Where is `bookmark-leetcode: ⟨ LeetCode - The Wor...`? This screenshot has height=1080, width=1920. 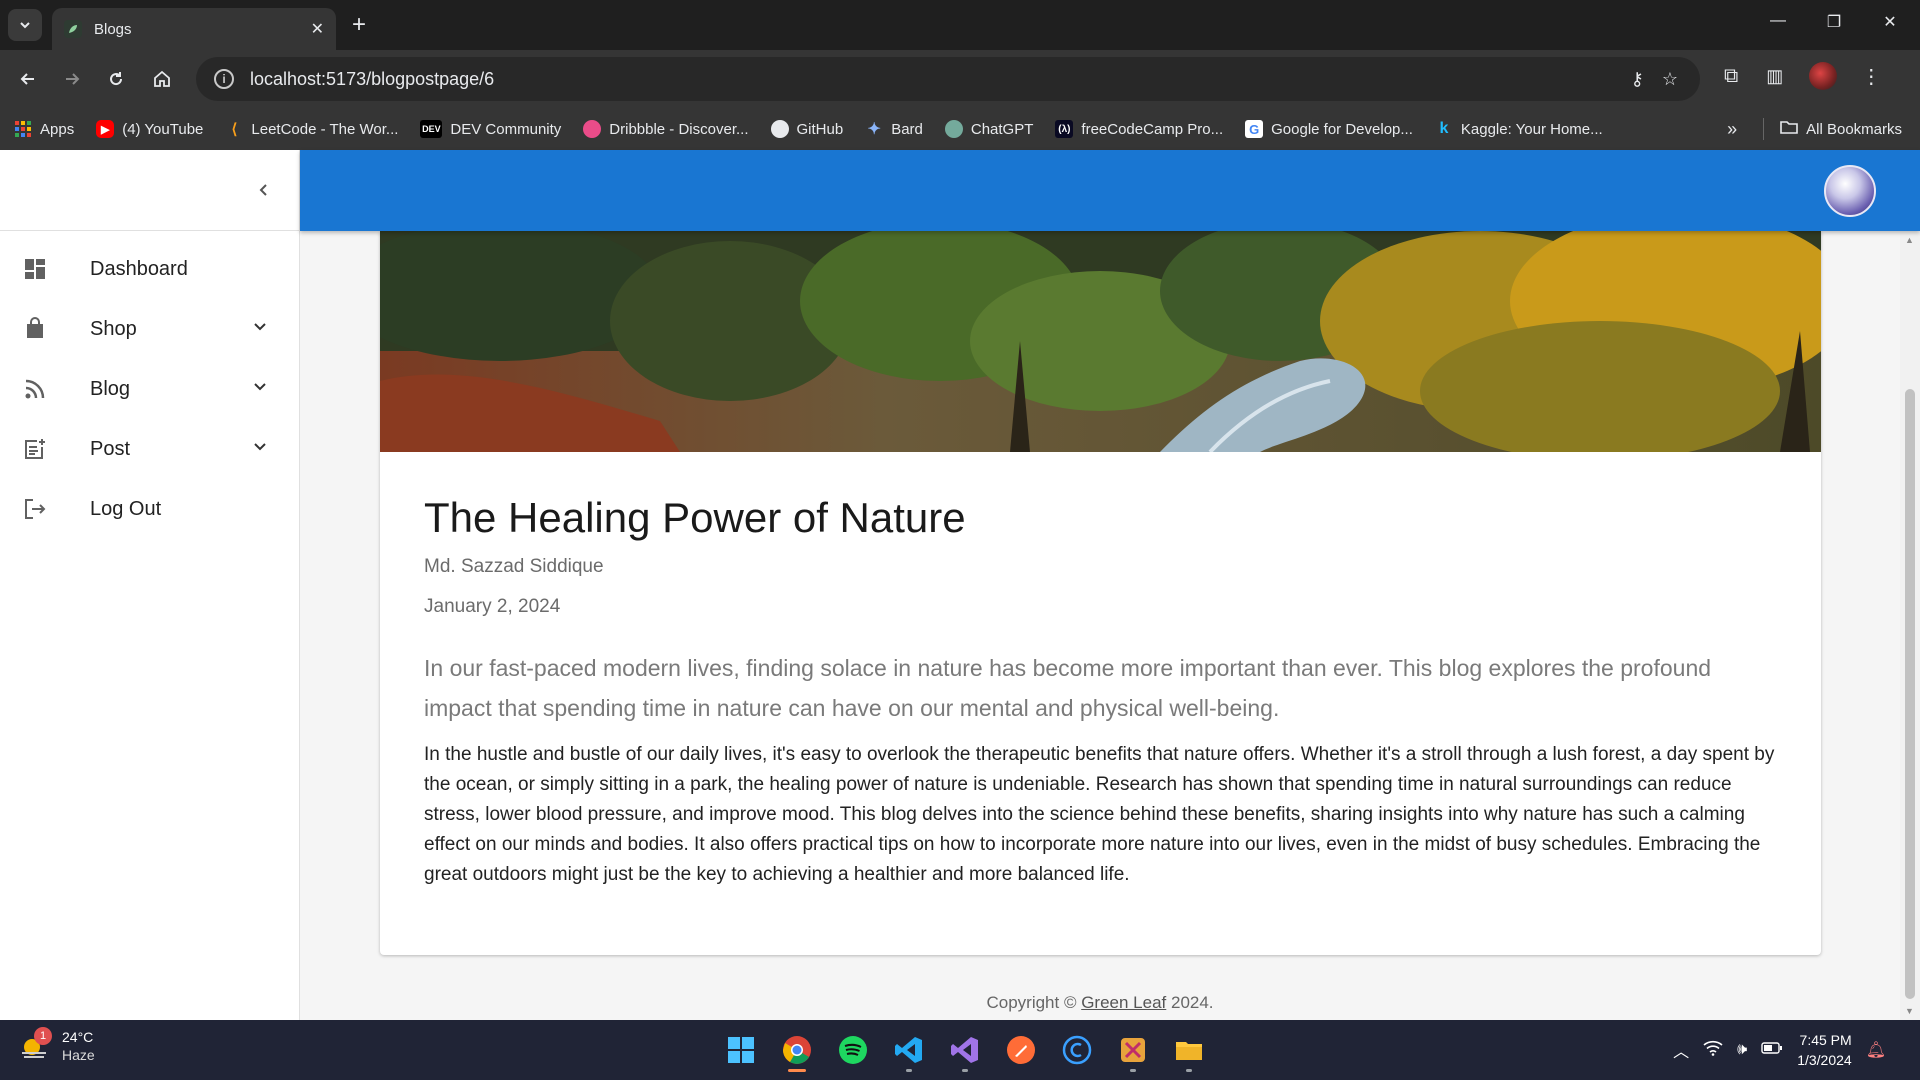 bookmark-leetcode: ⟨ LeetCode - The Wor... is located at coordinates (311, 129).